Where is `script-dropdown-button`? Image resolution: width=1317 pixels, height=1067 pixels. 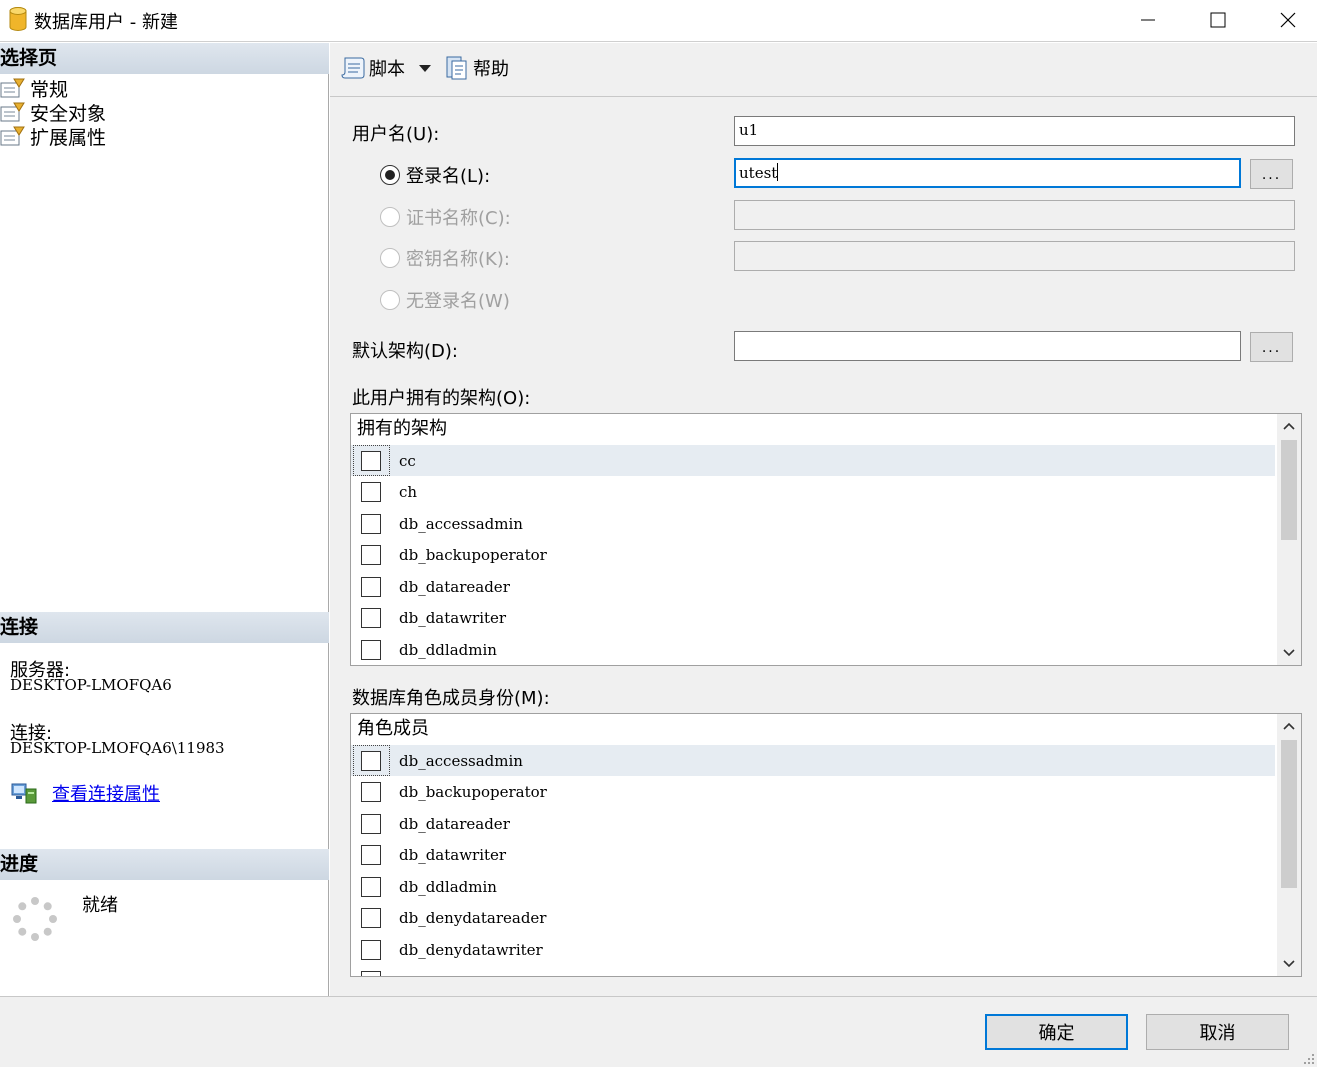
script-dropdown-button is located at coordinates (426, 68).